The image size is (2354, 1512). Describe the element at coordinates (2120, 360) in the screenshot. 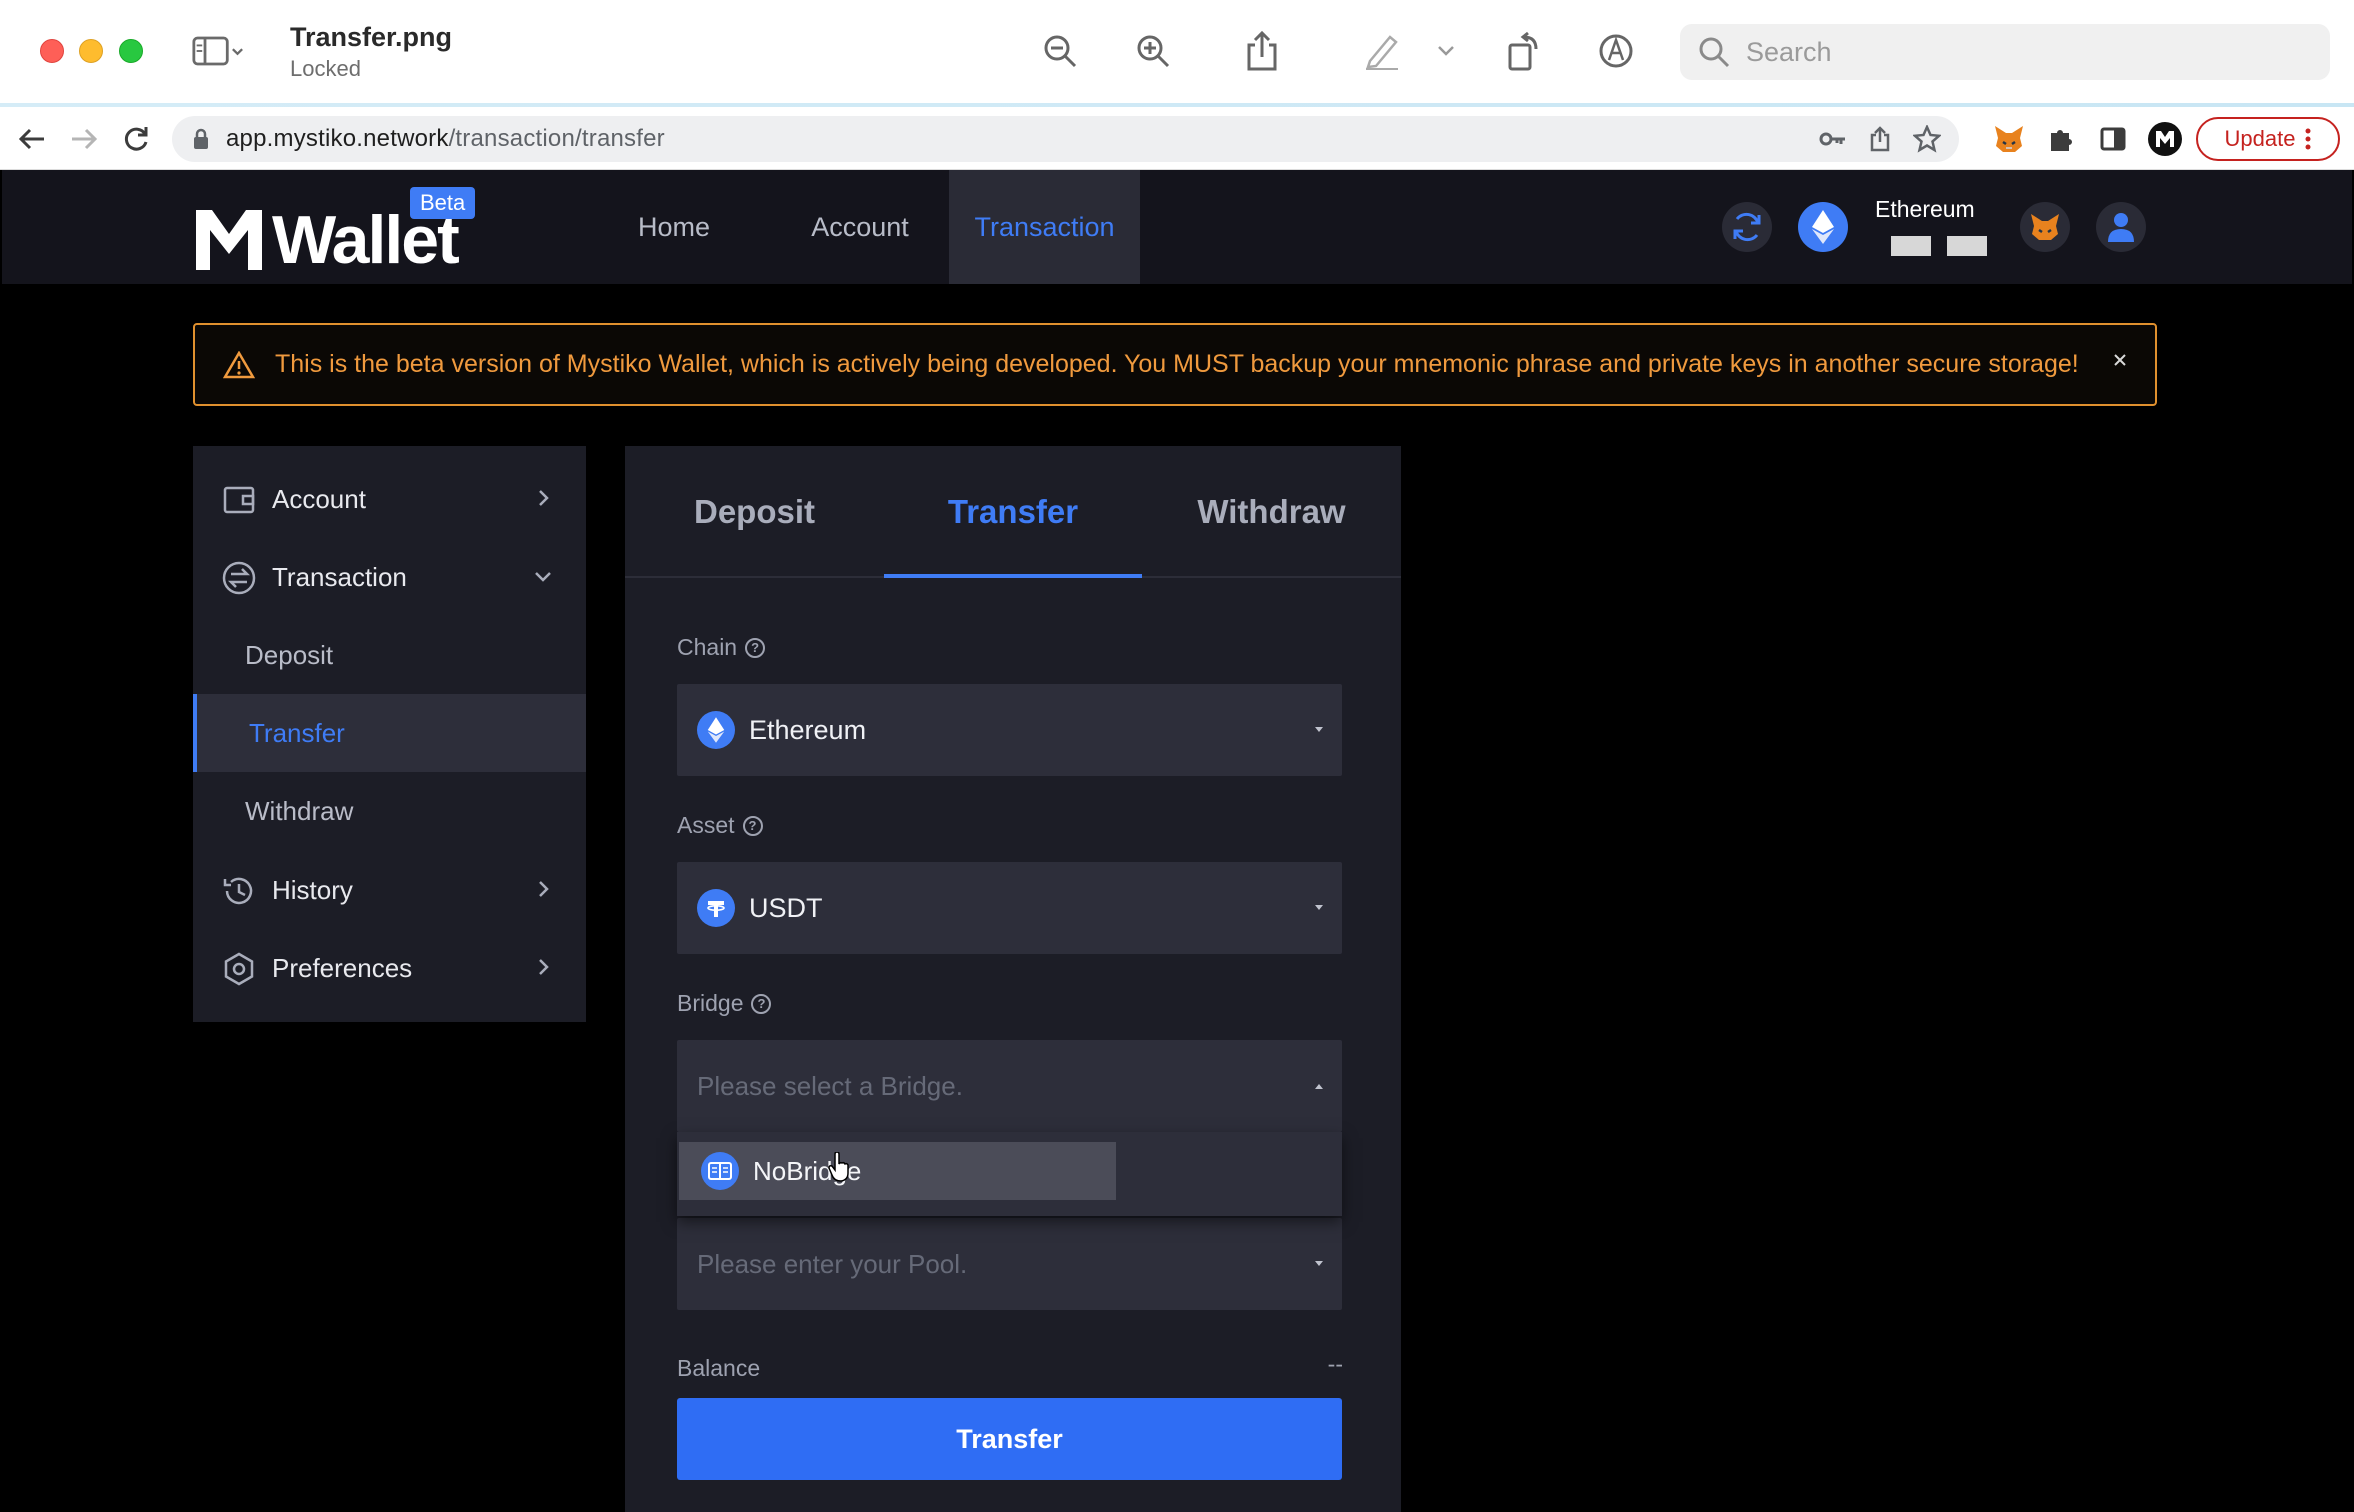

I see `close-alert-button` at that location.